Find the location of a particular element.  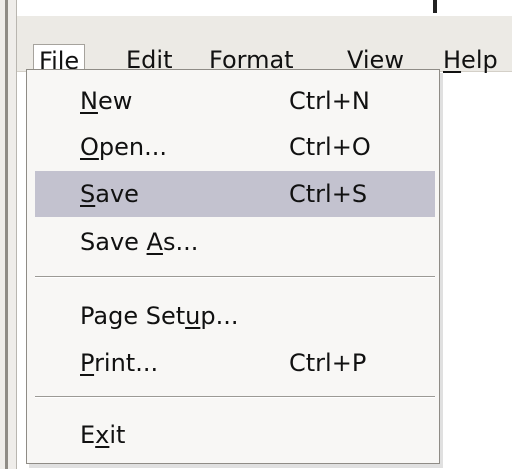

window-left-border-shadow is located at coordinates (6, 234).